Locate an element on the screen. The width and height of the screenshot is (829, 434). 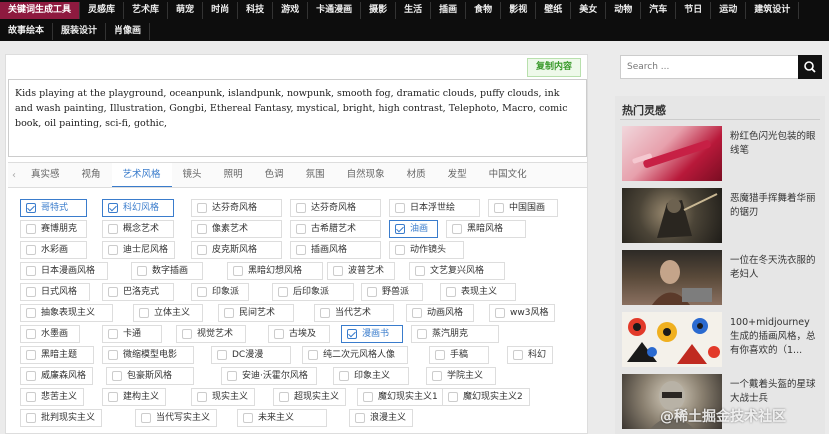
thumbnail-demon-hunter is located at coordinates (672, 215).